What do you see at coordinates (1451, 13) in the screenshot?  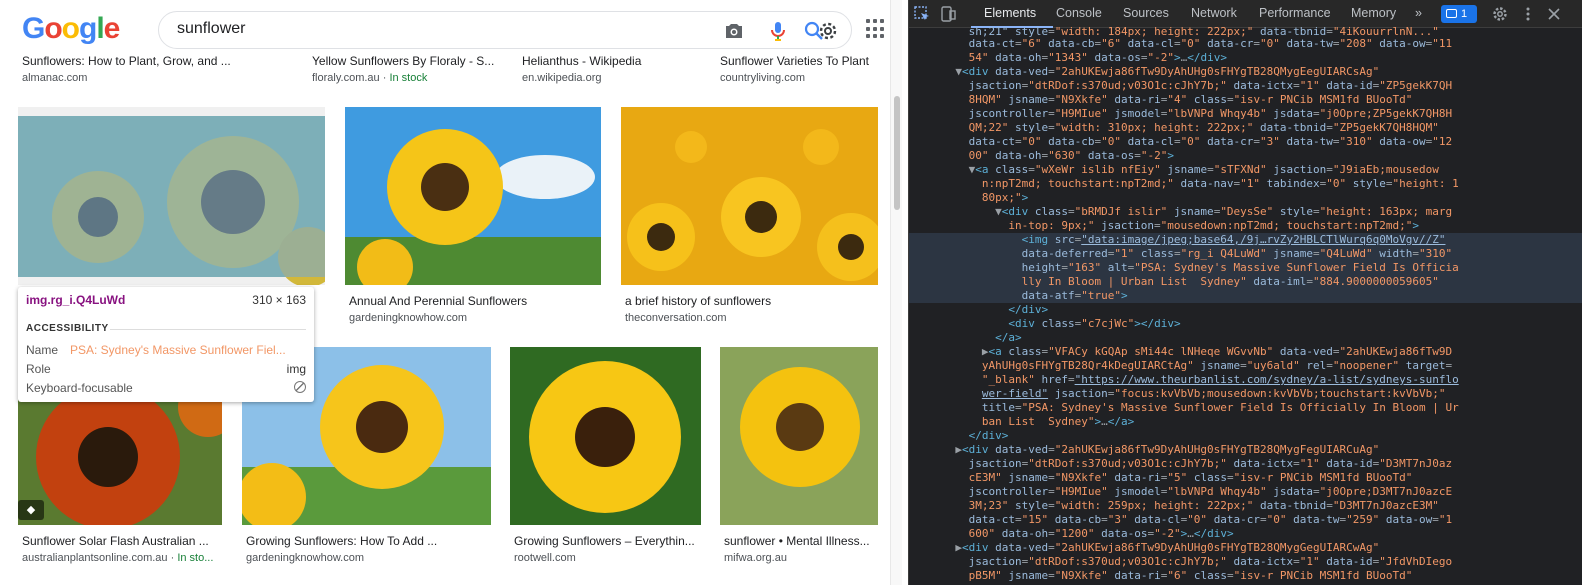 I see `message-icon` at bounding box center [1451, 13].